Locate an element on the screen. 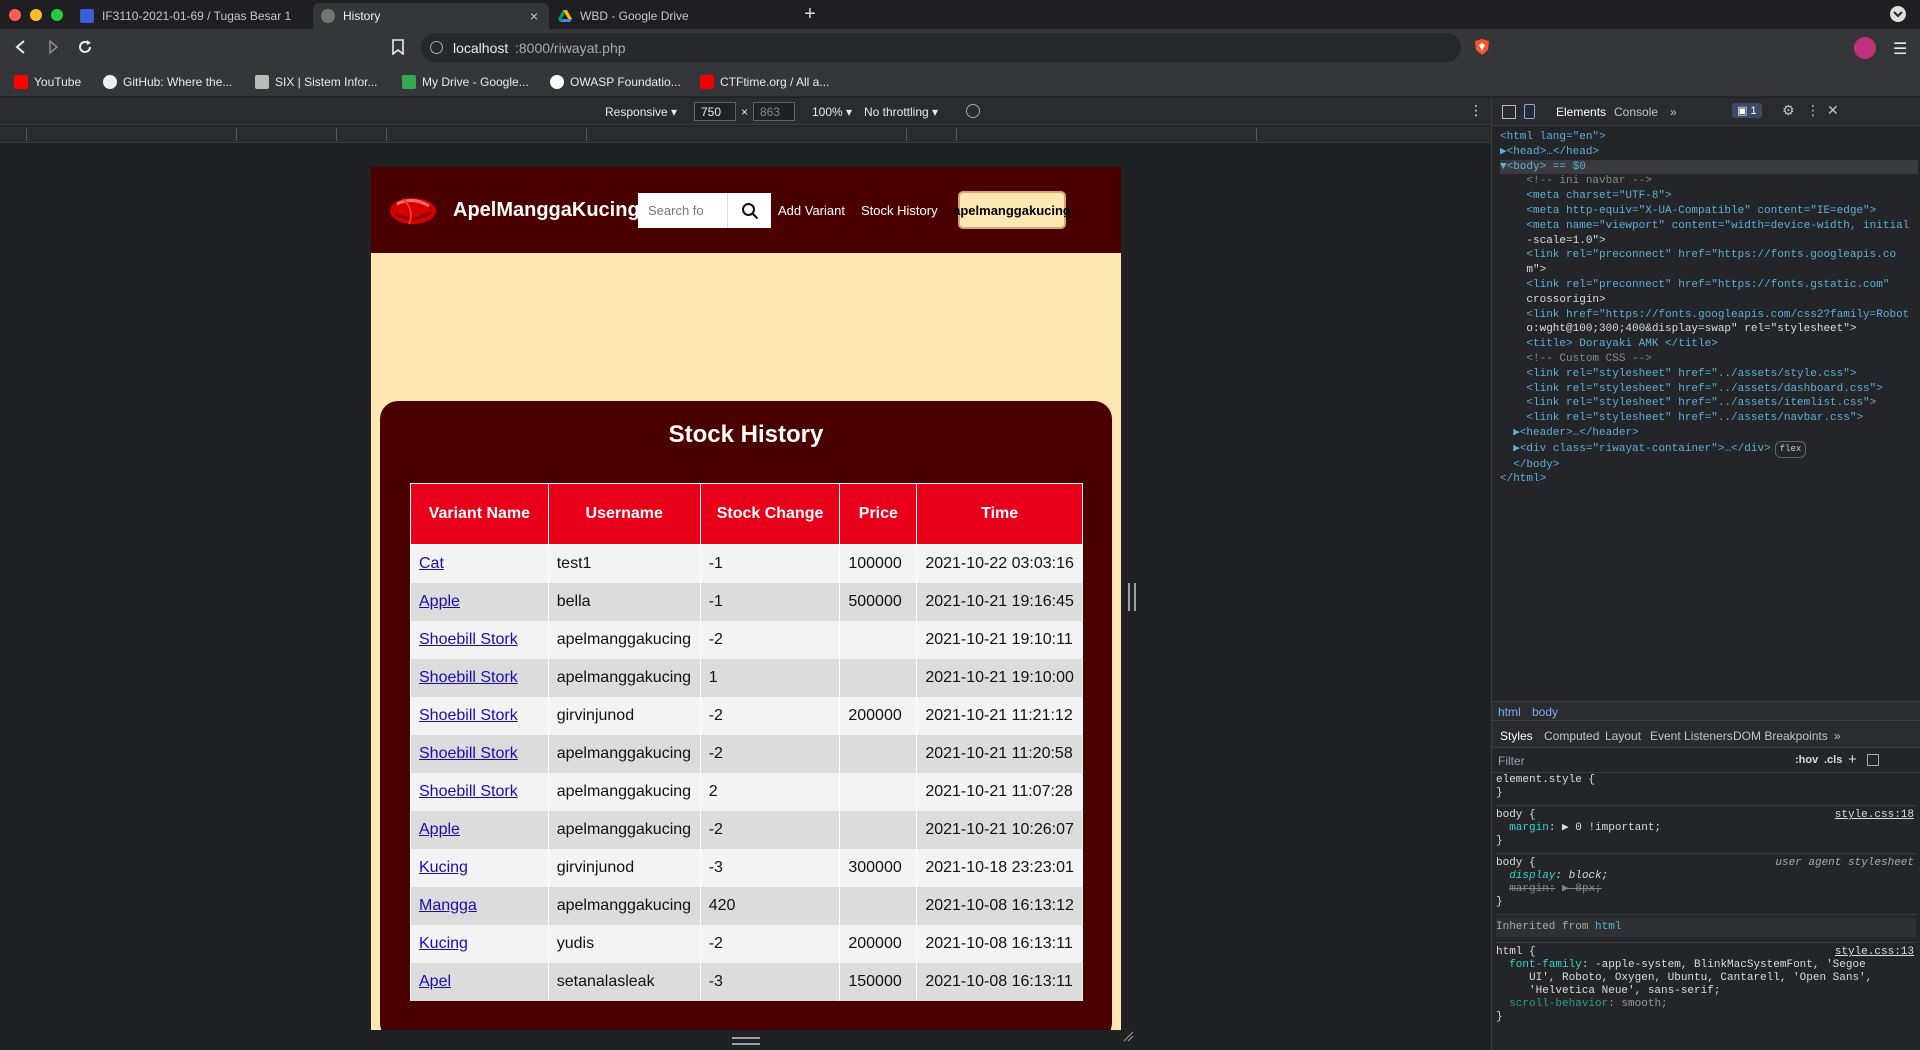 The height and width of the screenshot is (1050, 1920). resize-handle-bottom is located at coordinates (746, 1041).